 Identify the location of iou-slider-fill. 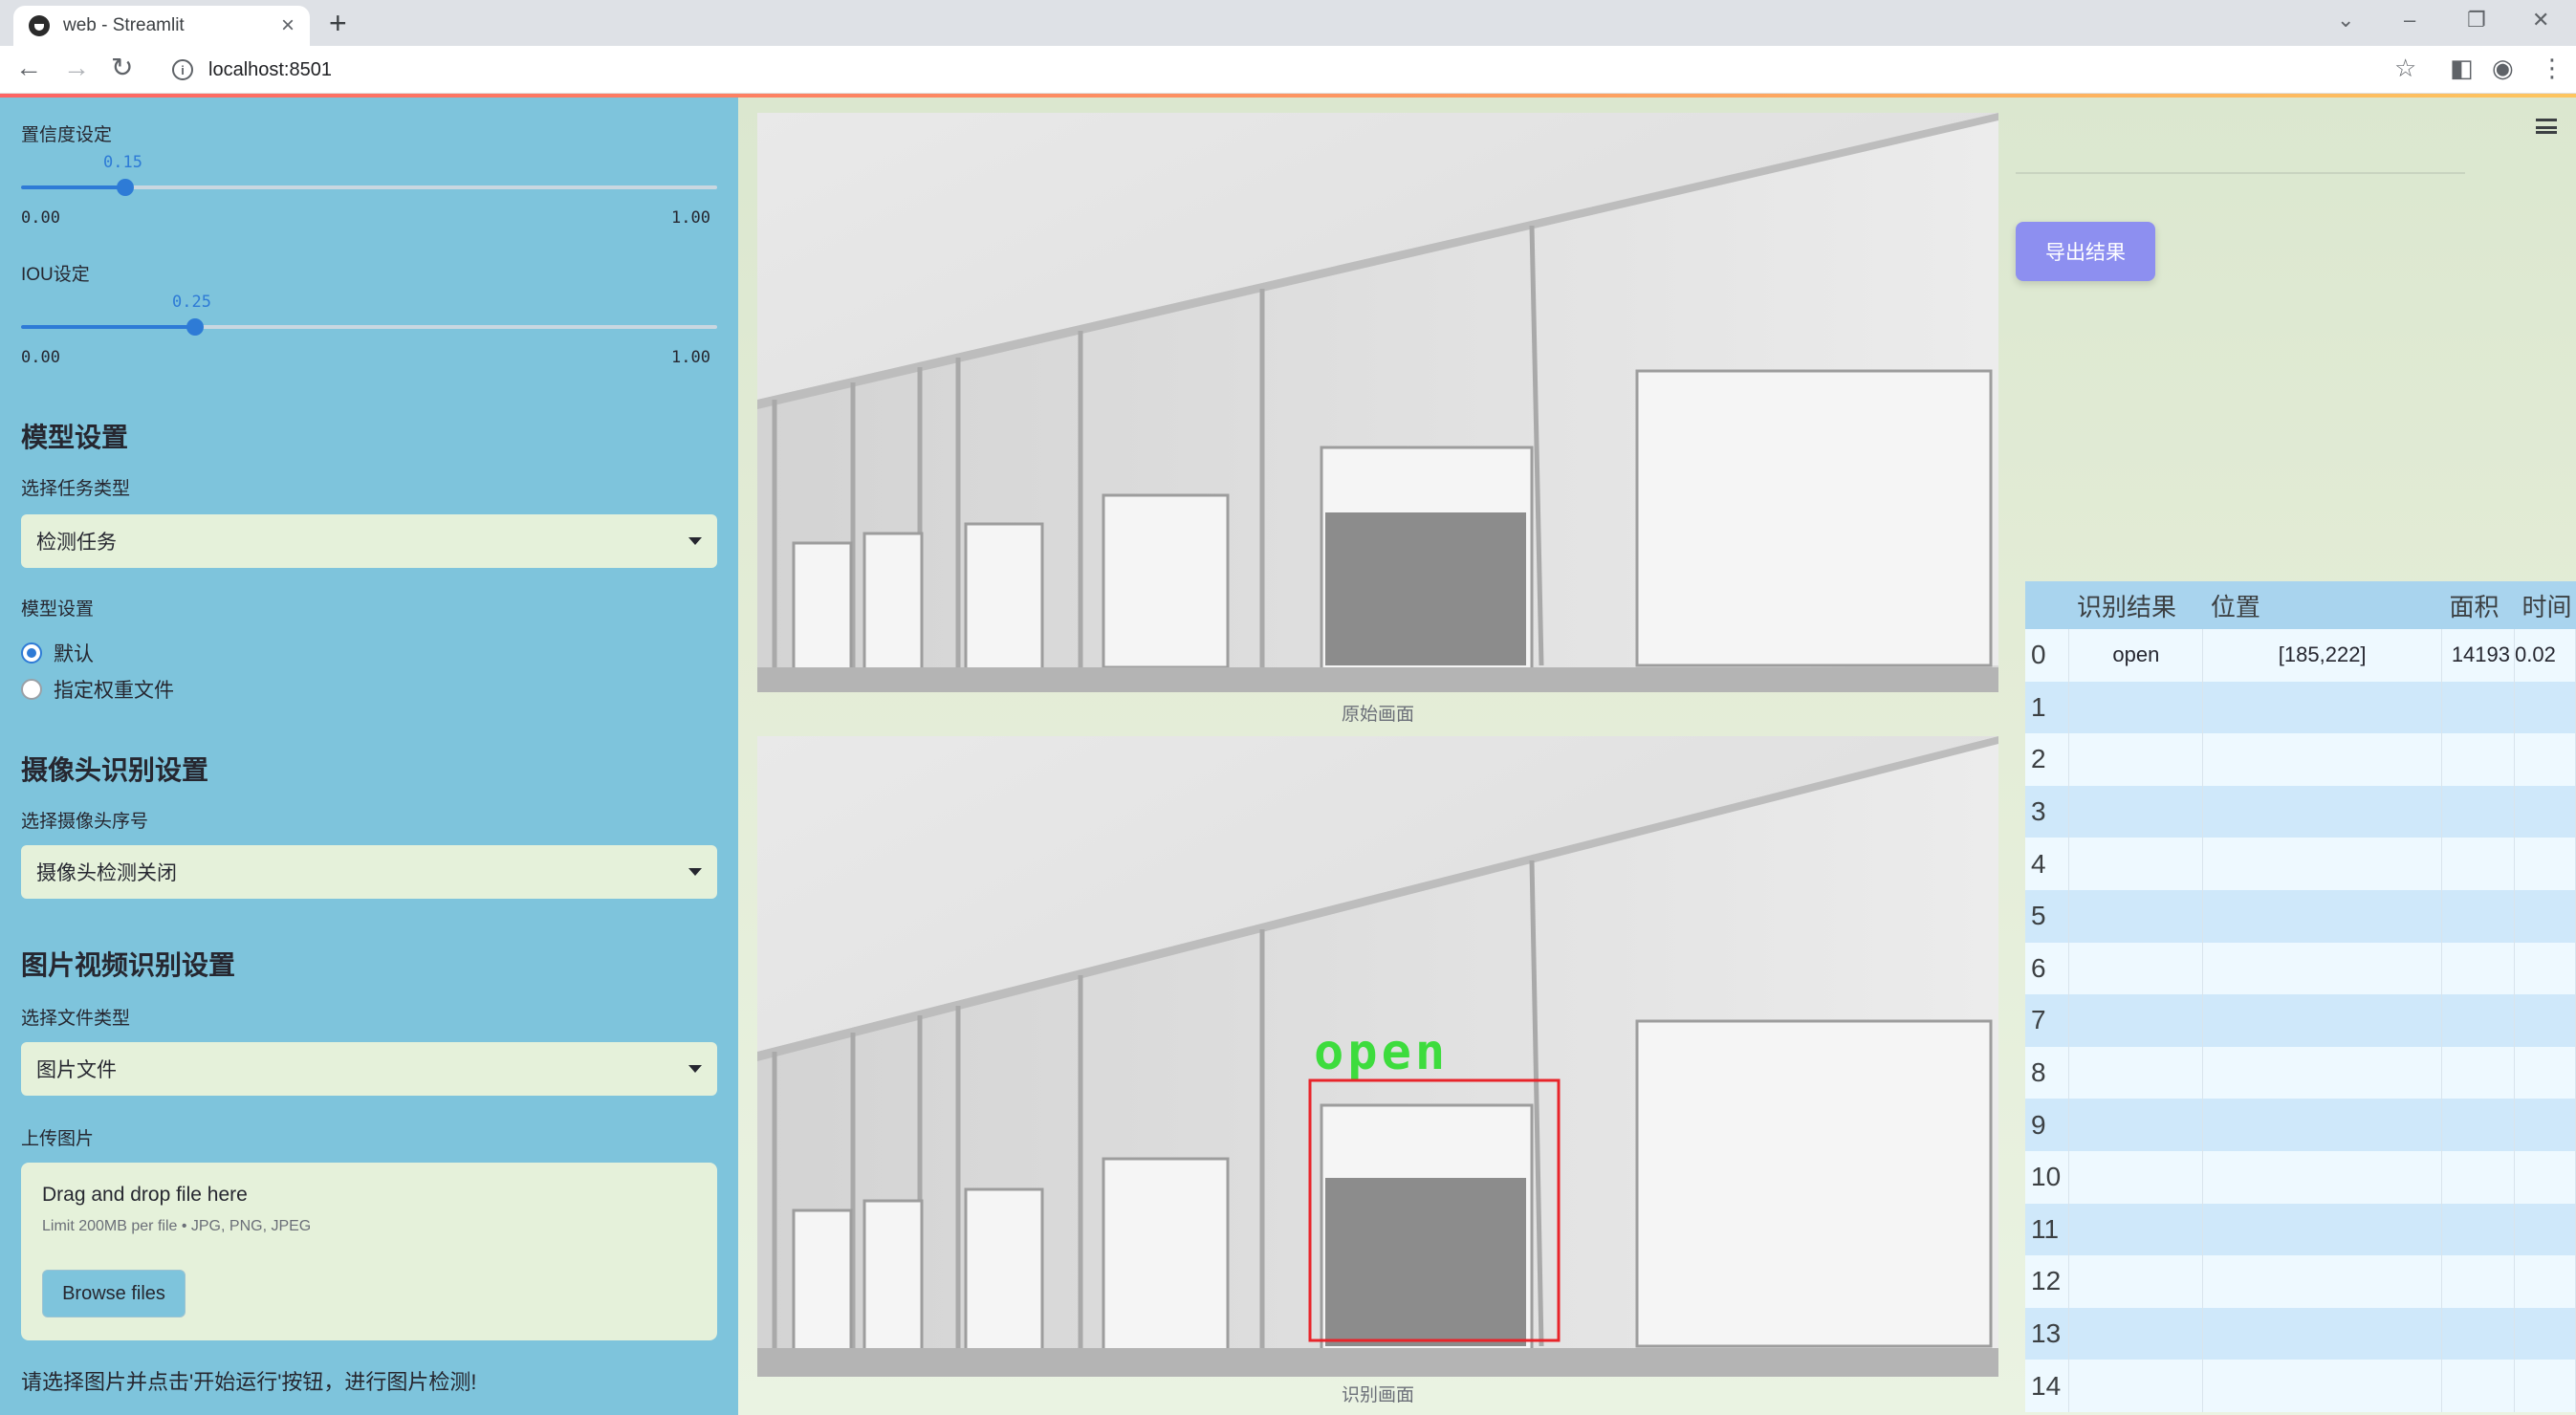
(108, 327).